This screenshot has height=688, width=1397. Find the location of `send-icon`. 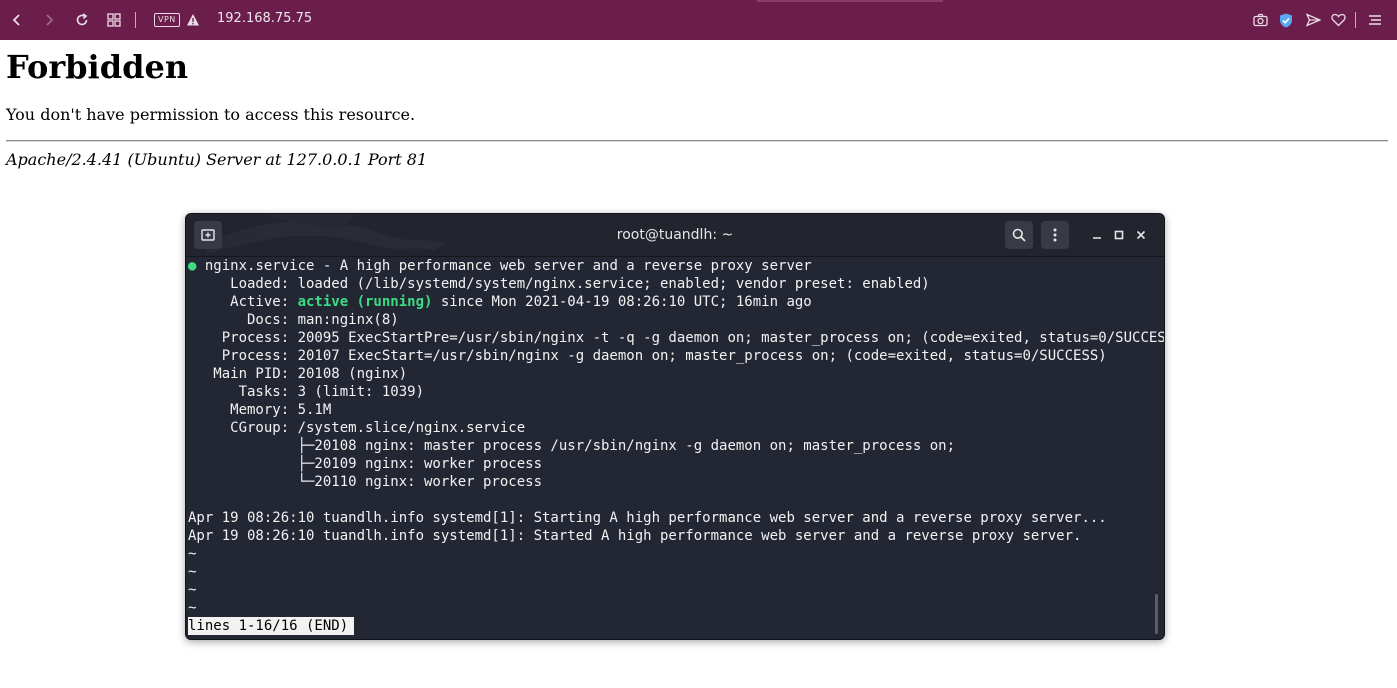

send-icon is located at coordinates (1313, 20).